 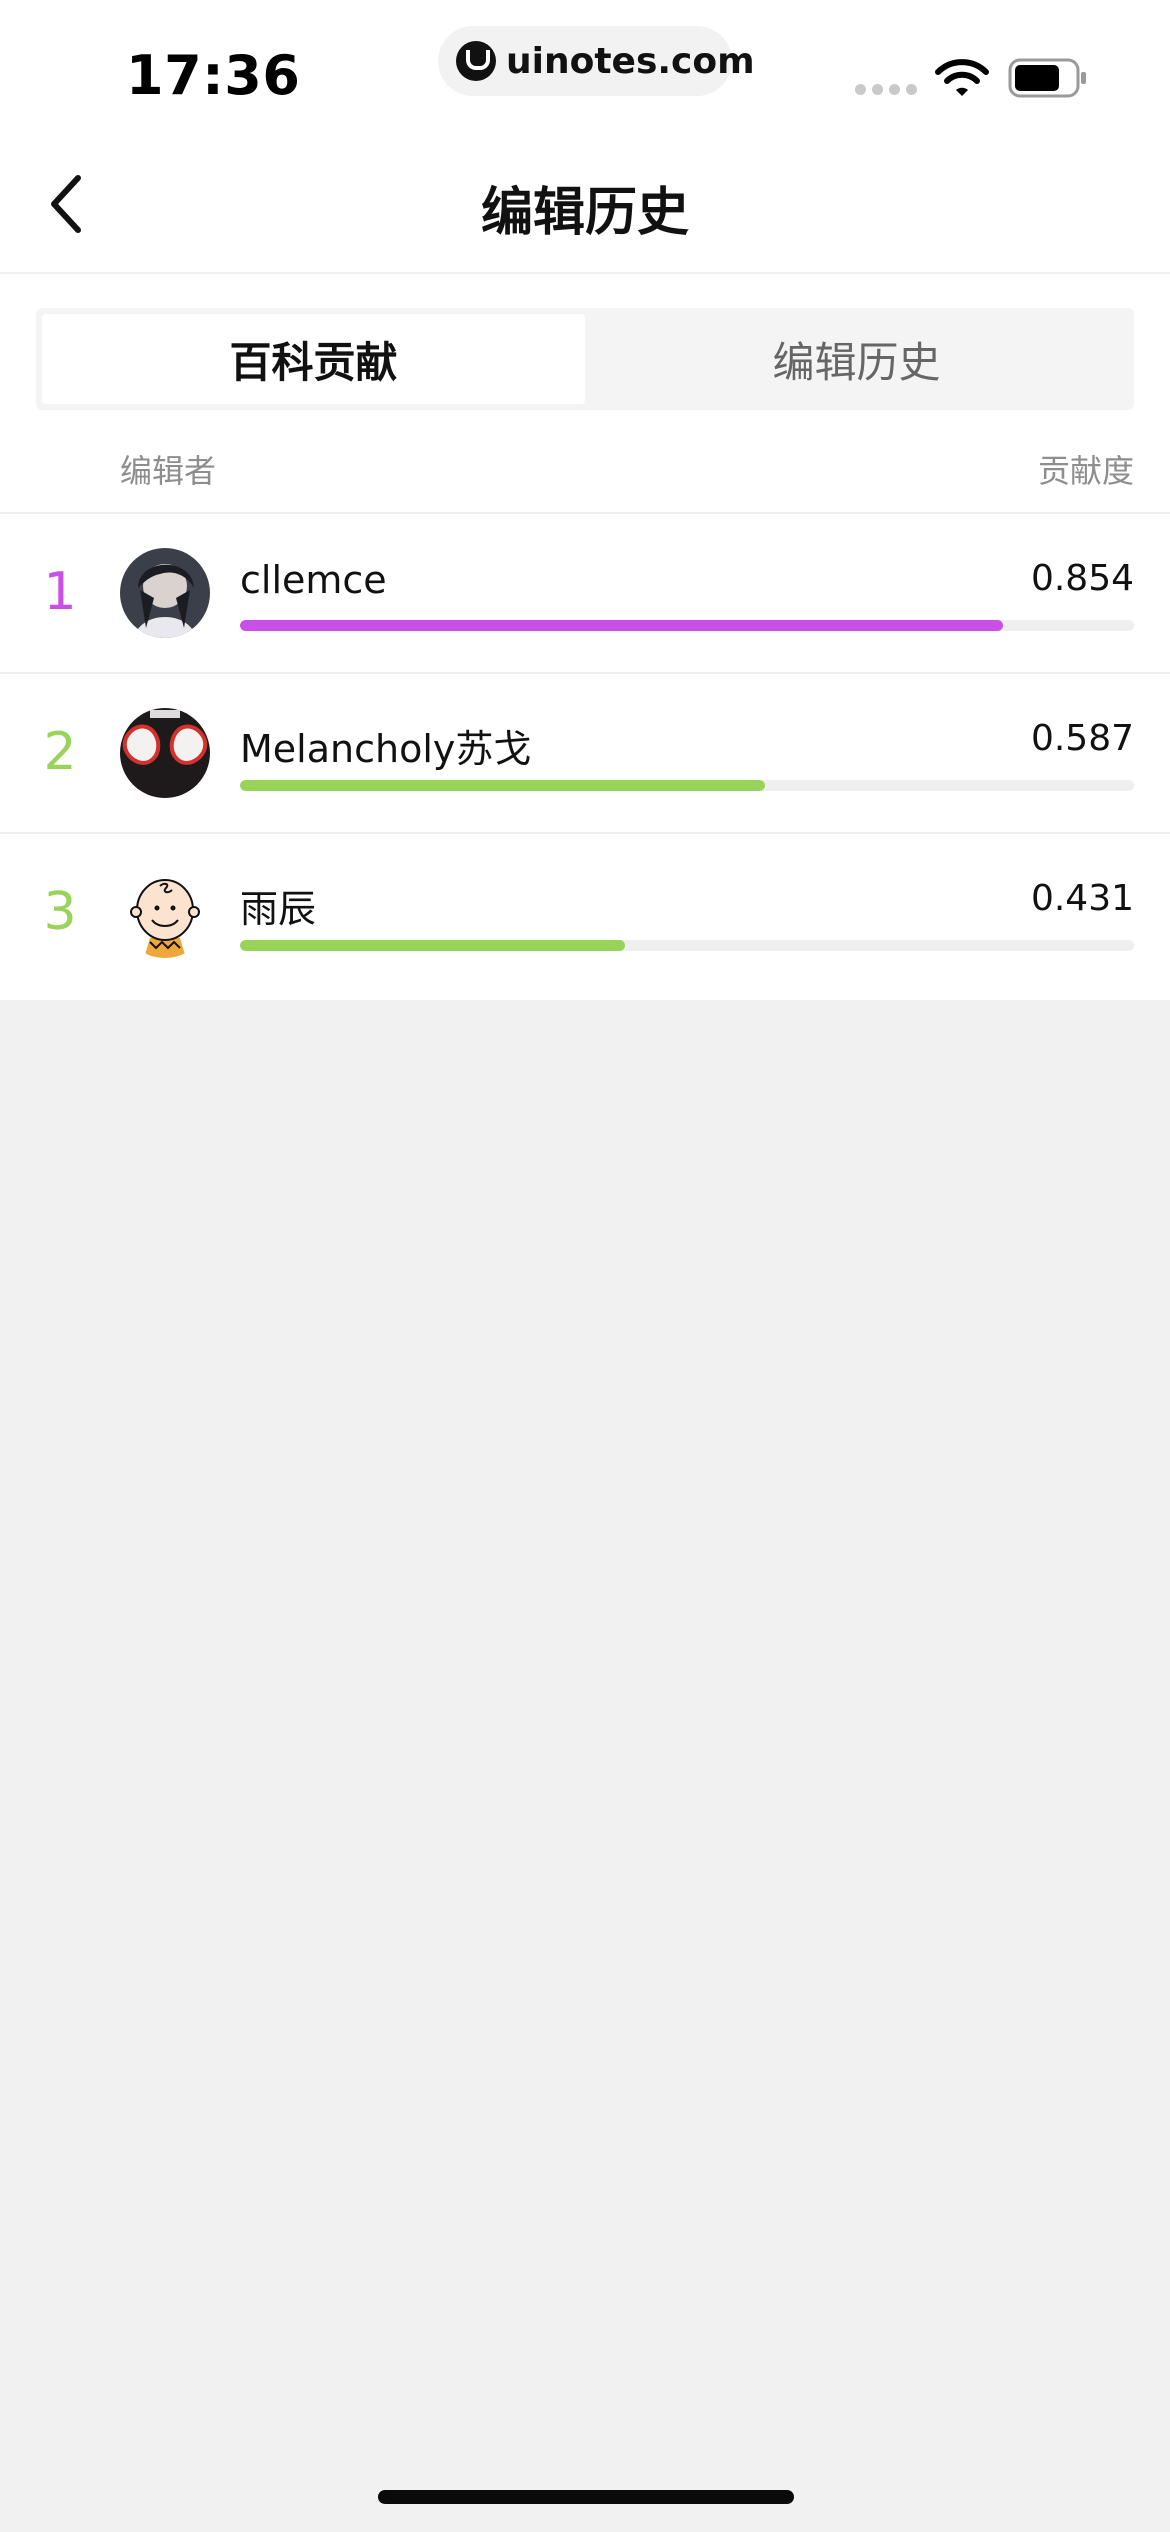 What do you see at coordinates (586, 2497) in the screenshot?
I see `home-indicator` at bounding box center [586, 2497].